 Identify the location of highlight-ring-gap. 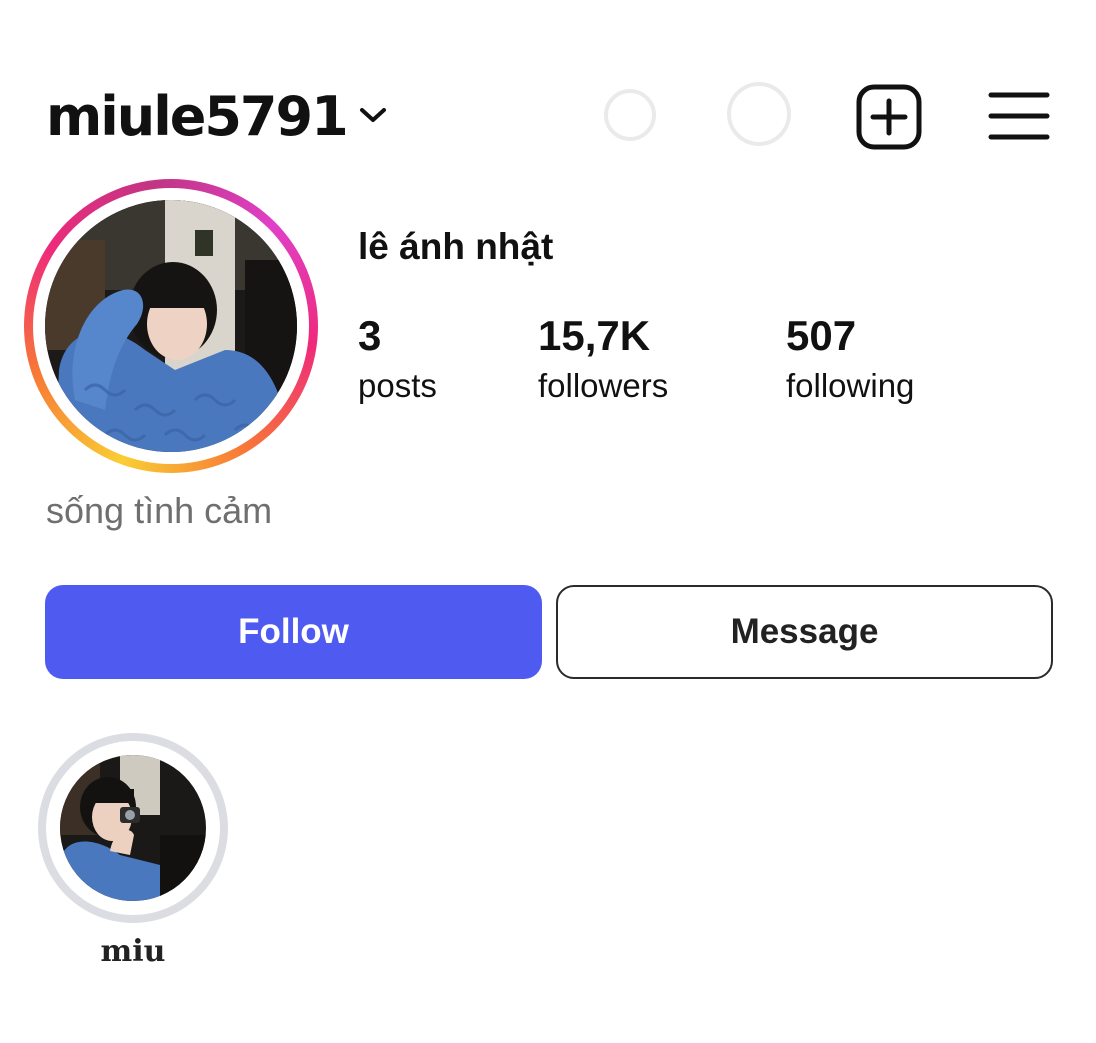
(133, 828).